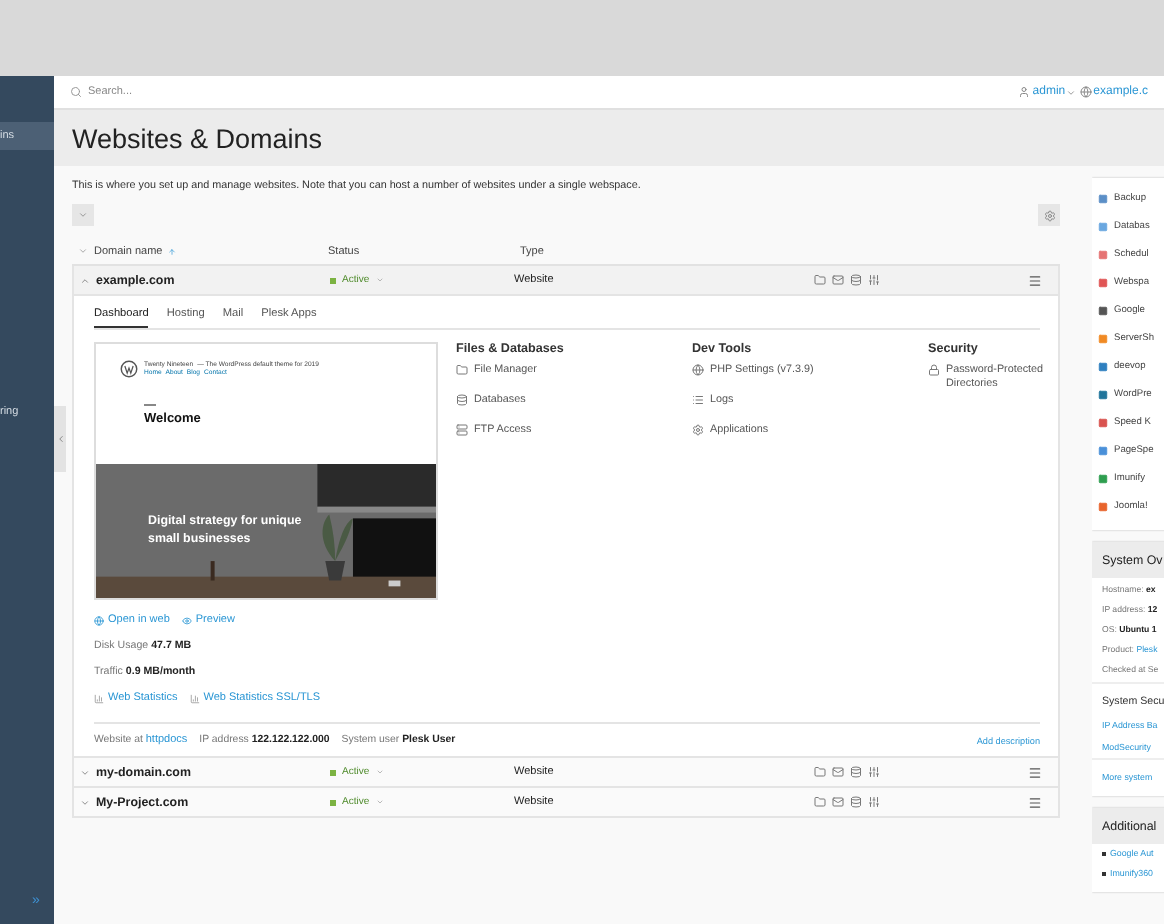 The image size is (1164, 924). Describe the element at coordinates (186, 620) in the screenshot. I see `eye-icon` at that location.